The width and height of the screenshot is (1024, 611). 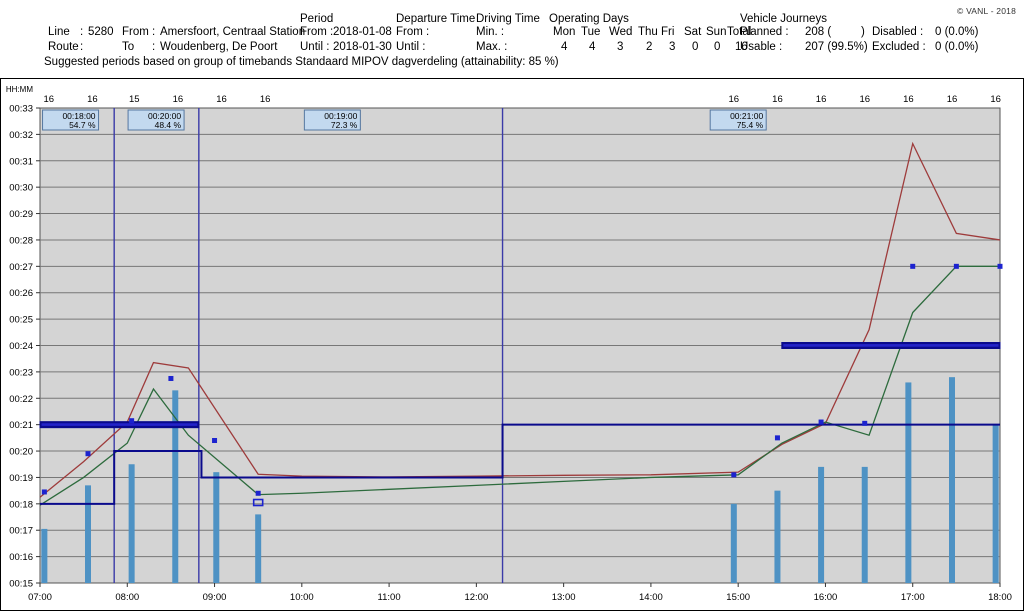 I want to click on excluded-label: Excluded :, so click(x=899, y=47).